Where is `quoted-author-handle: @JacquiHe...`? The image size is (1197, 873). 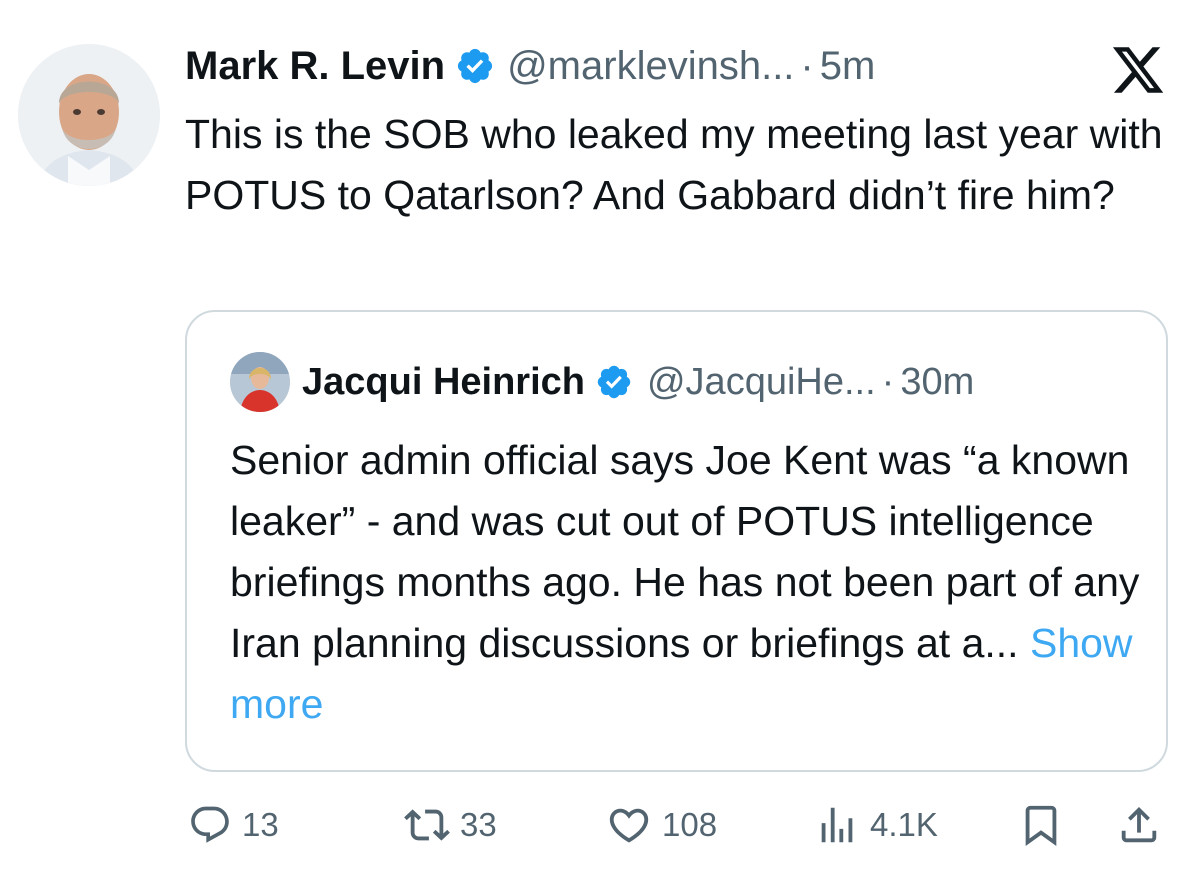 quoted-author-handle: @JacquiHe... is located at coordinates (761, 382).